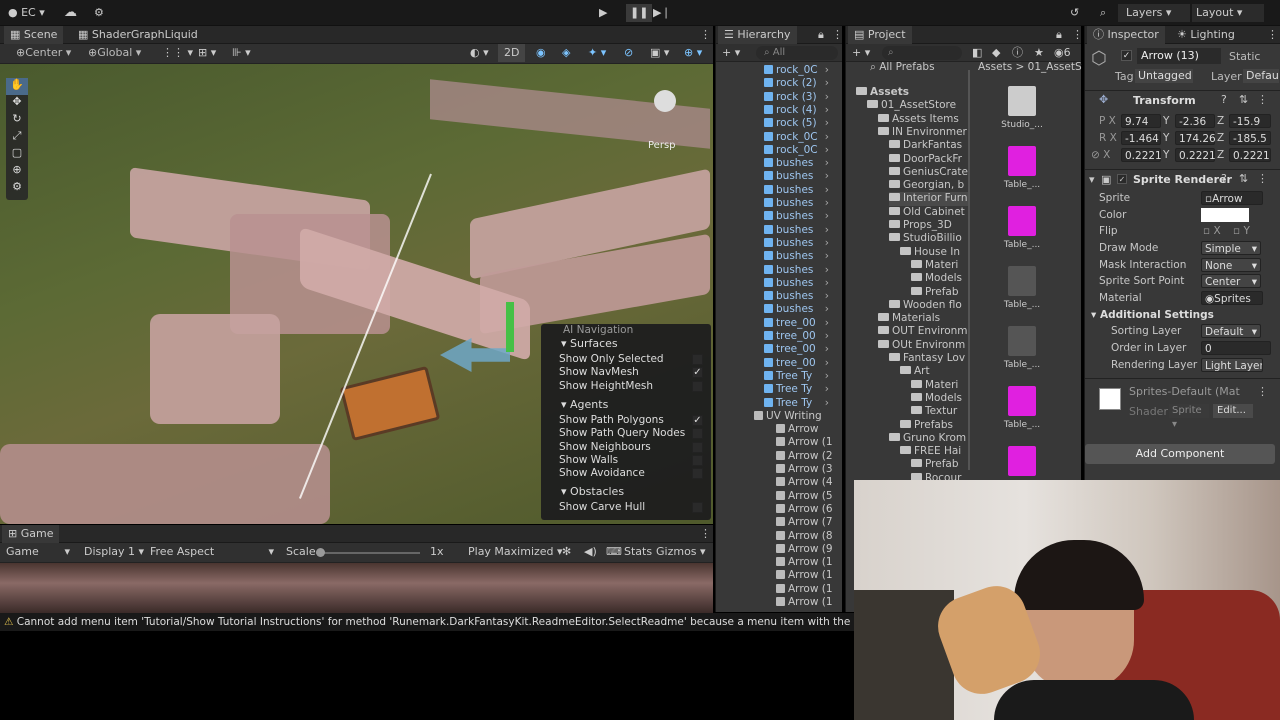 The width and height of the screenshot is (1280, 720). Describe the element at coordinates (705, 534) in the screenshot. I see `game-menu-icon: ⋮` at that location.